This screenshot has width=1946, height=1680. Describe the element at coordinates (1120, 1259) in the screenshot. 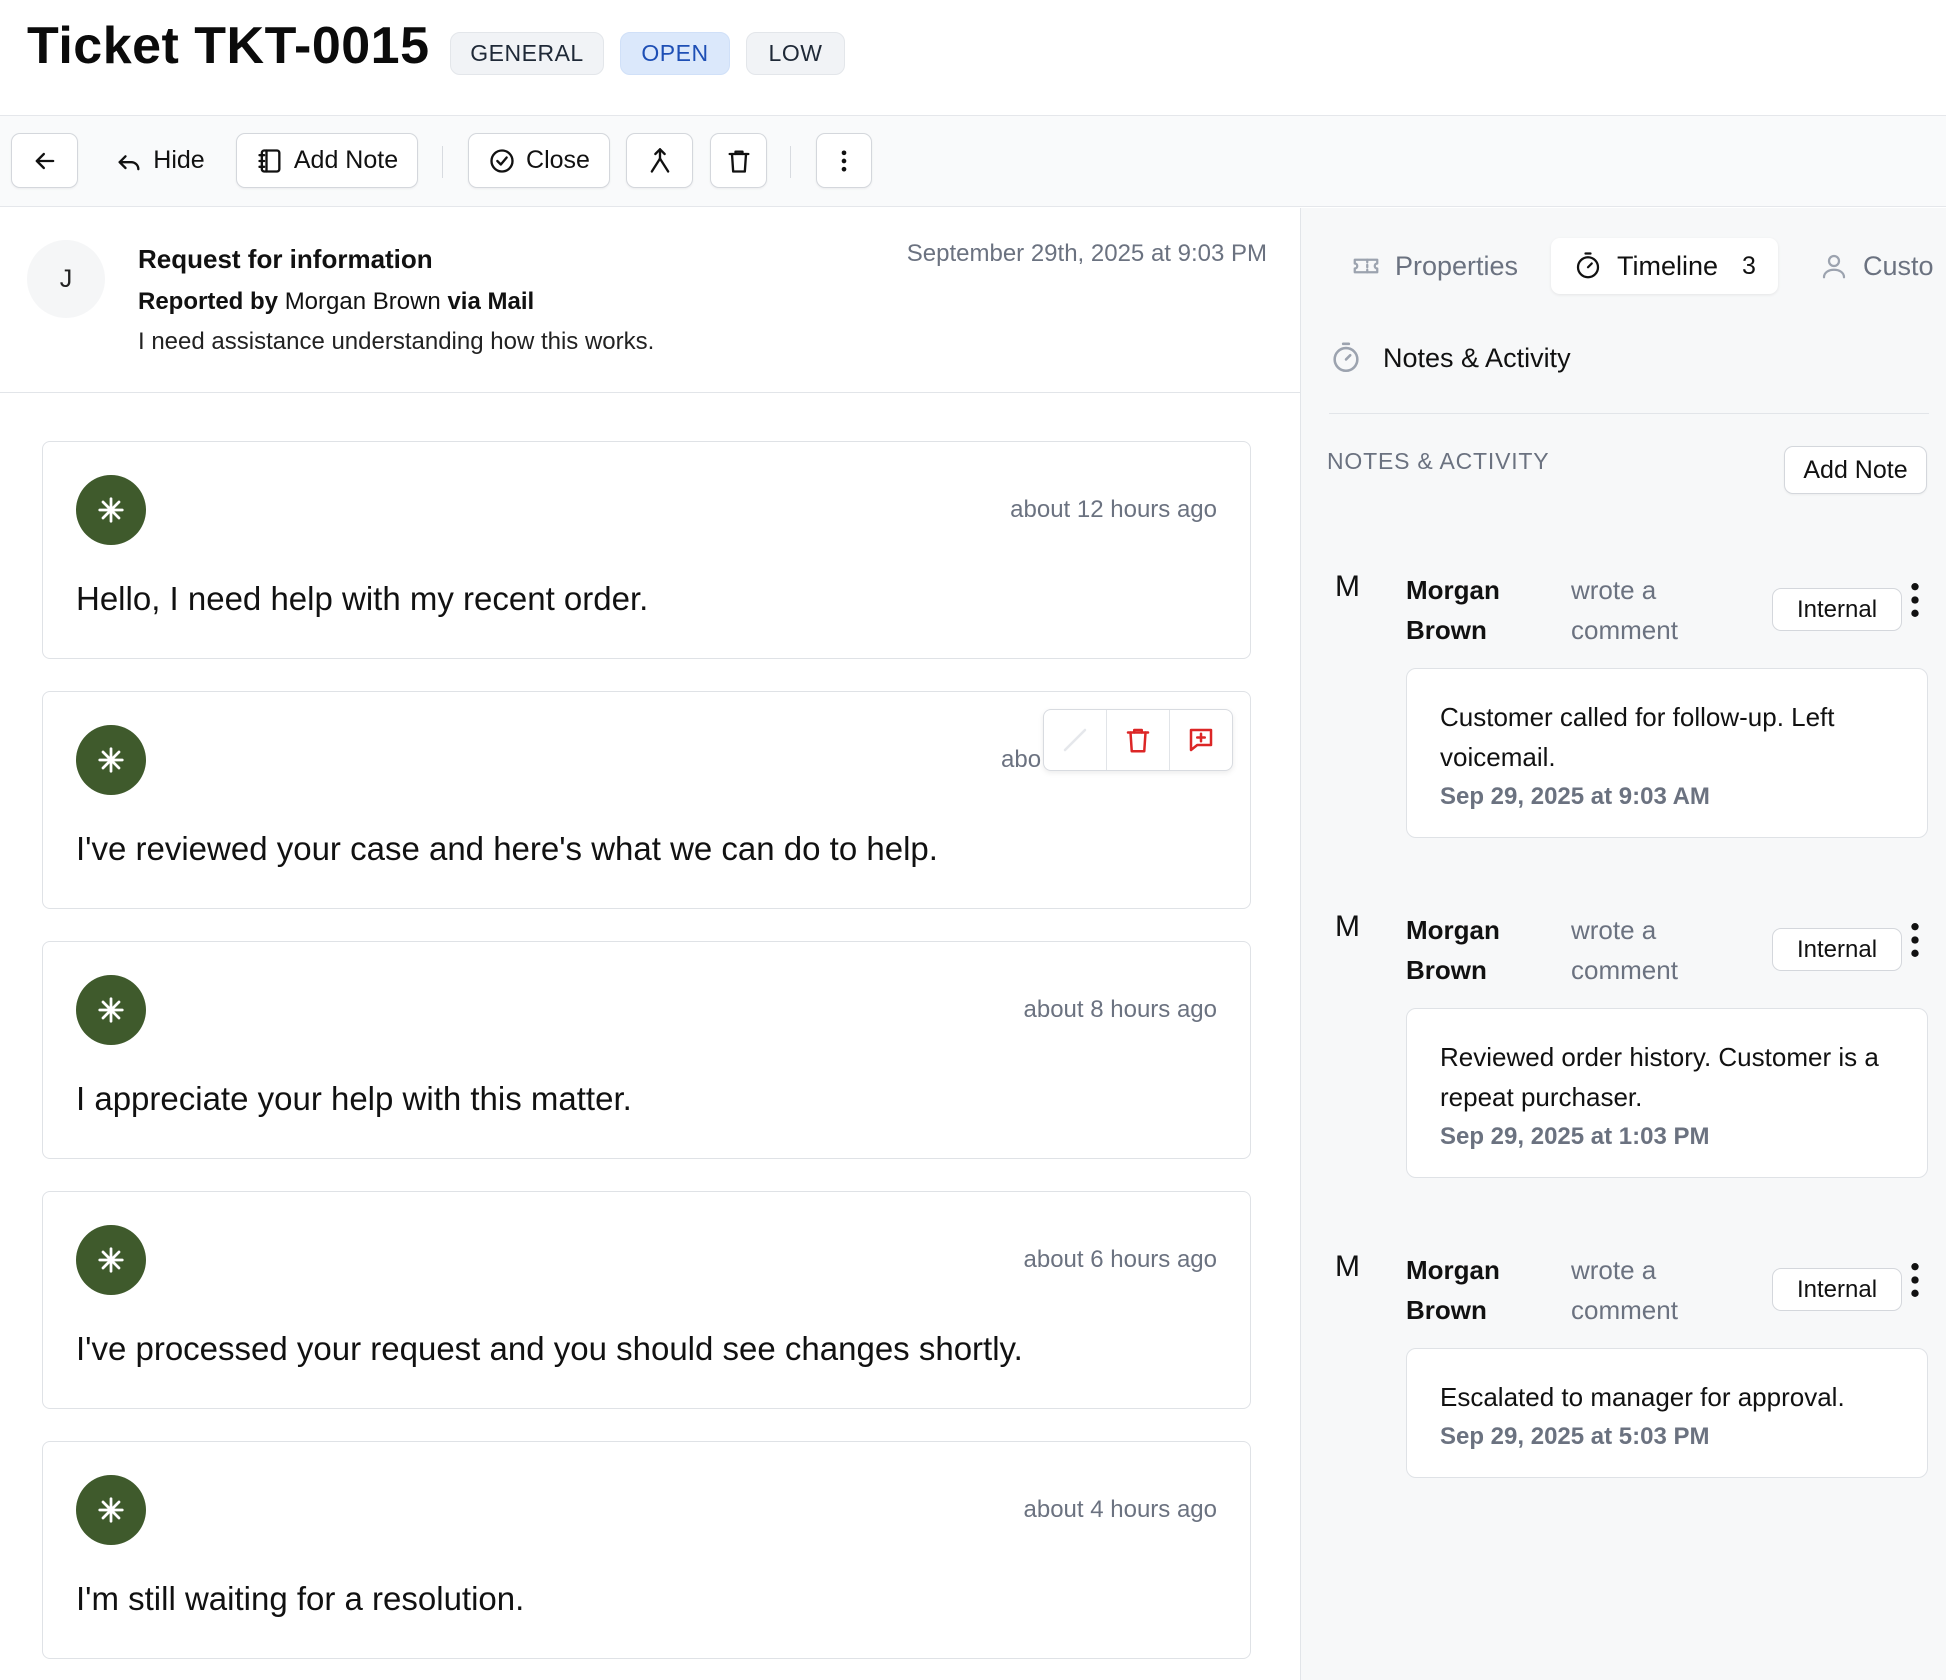

I see `message-time: about 6 hours ago` at that location.